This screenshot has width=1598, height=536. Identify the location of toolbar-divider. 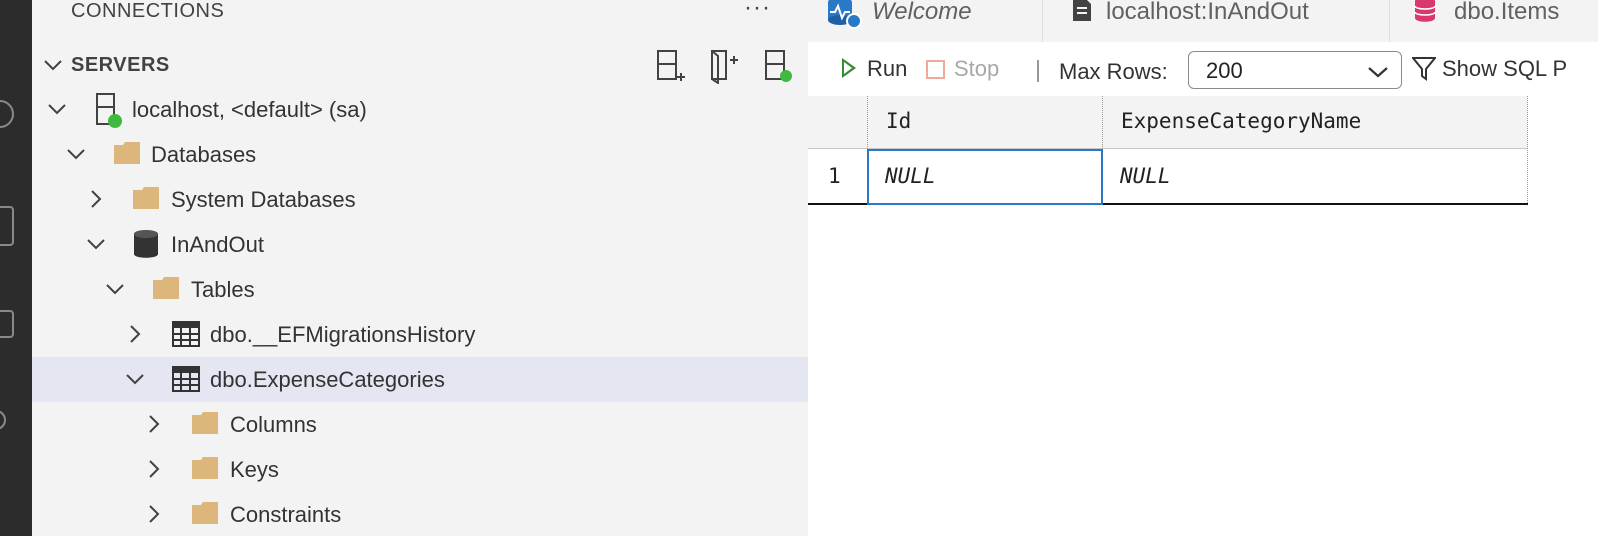
(1038, 71).